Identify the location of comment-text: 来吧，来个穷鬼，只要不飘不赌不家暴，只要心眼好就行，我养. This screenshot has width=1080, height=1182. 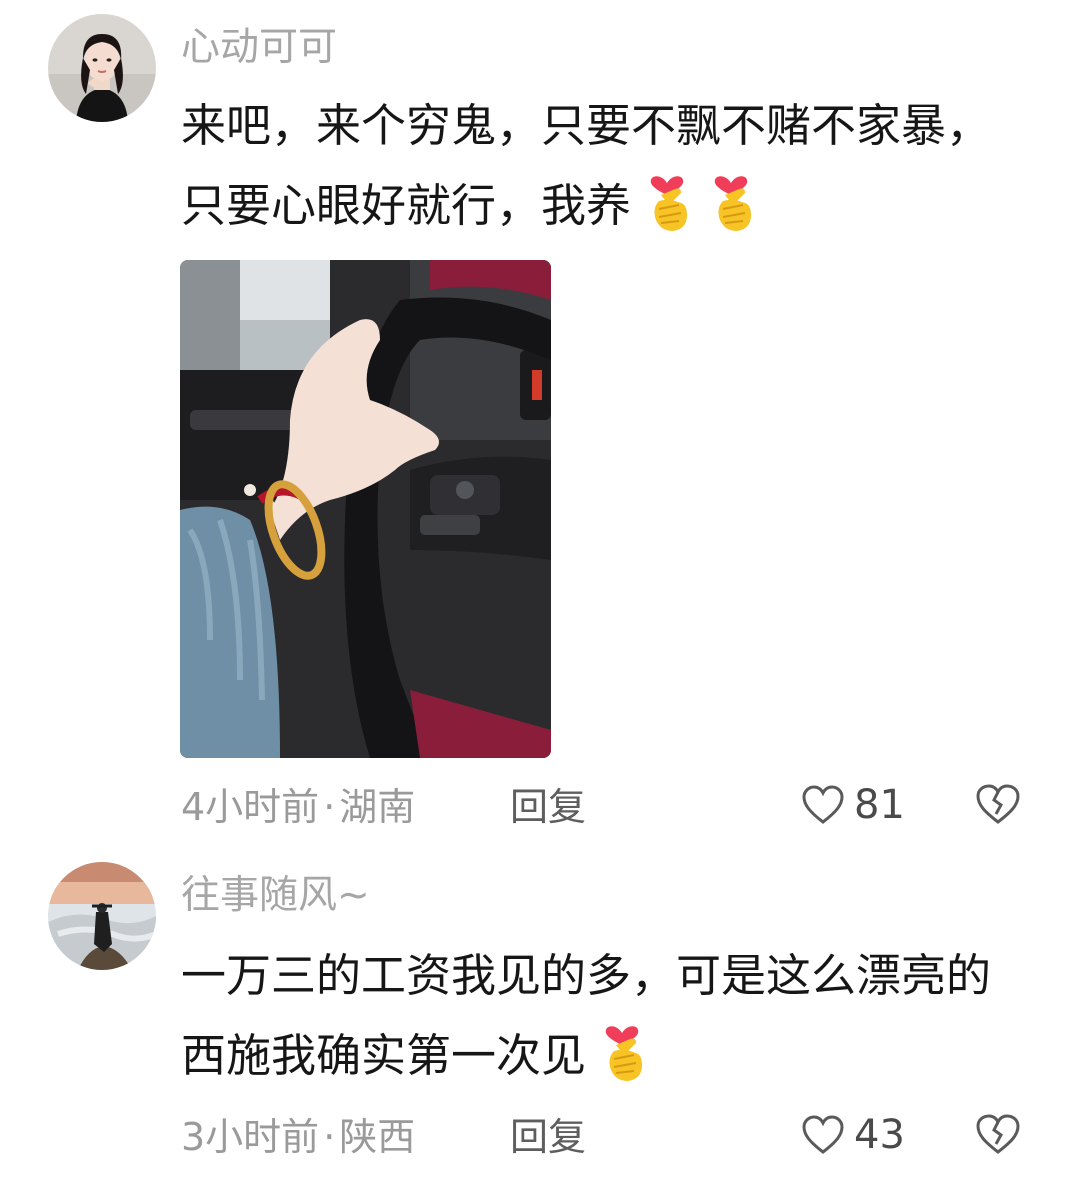
(606, 165).